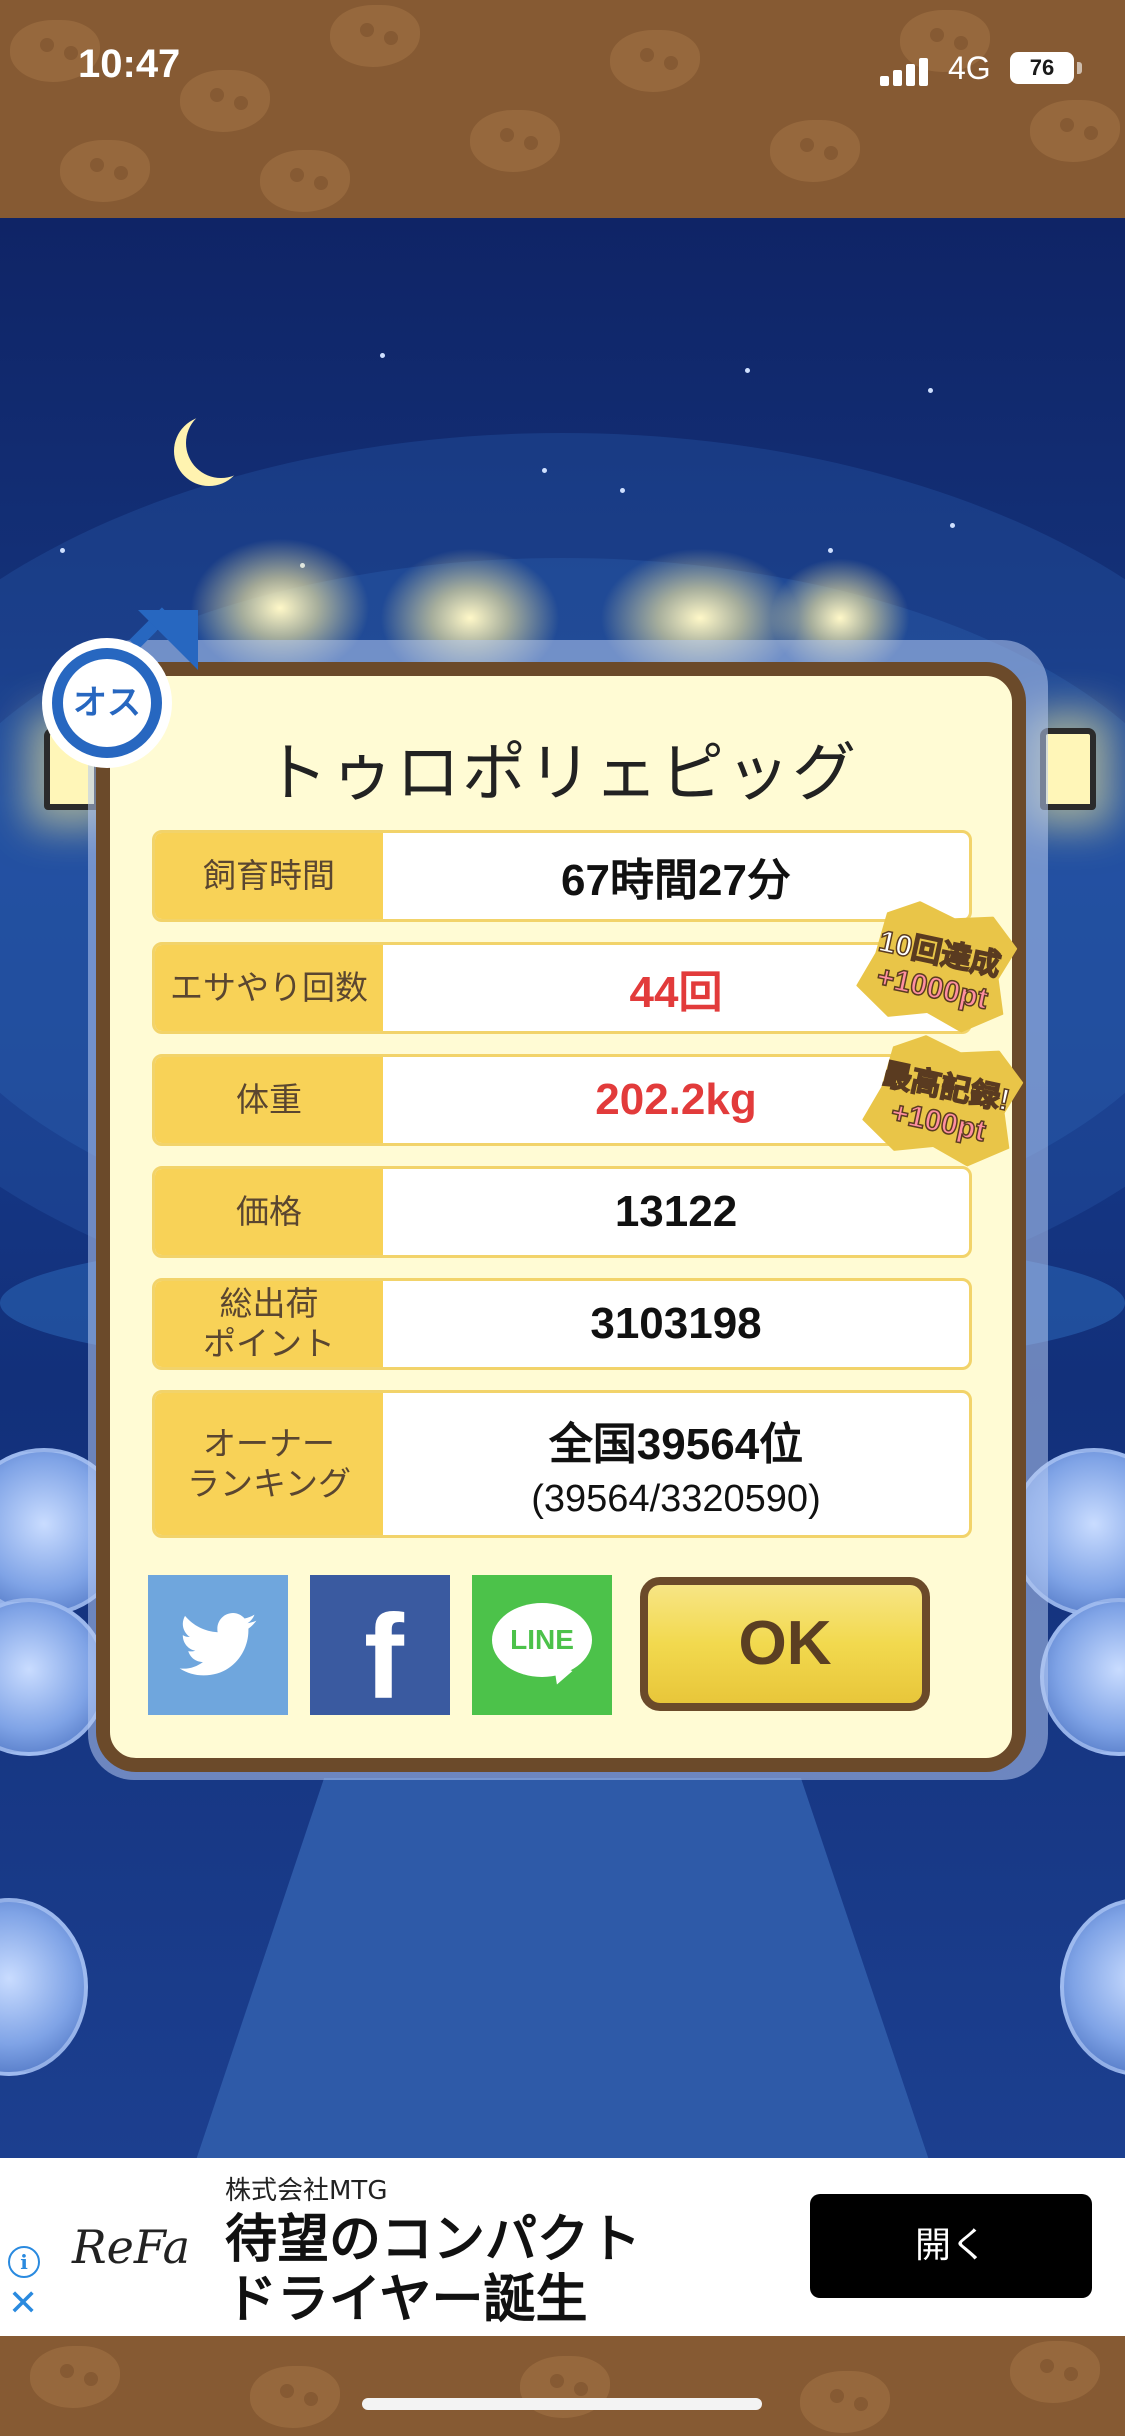  Describe the element at coordinates (676, 1211) in the screenshot. I see `stat-value: 13122` at that location.